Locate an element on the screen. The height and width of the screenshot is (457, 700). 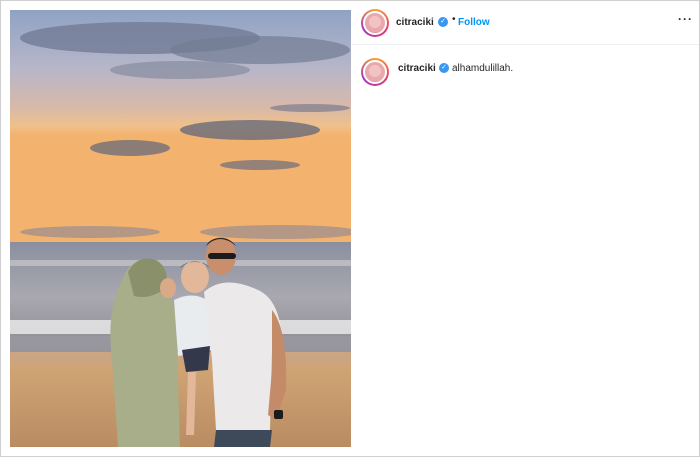
caption-text: alhamdulillah. is located at coordinates (483, 68).